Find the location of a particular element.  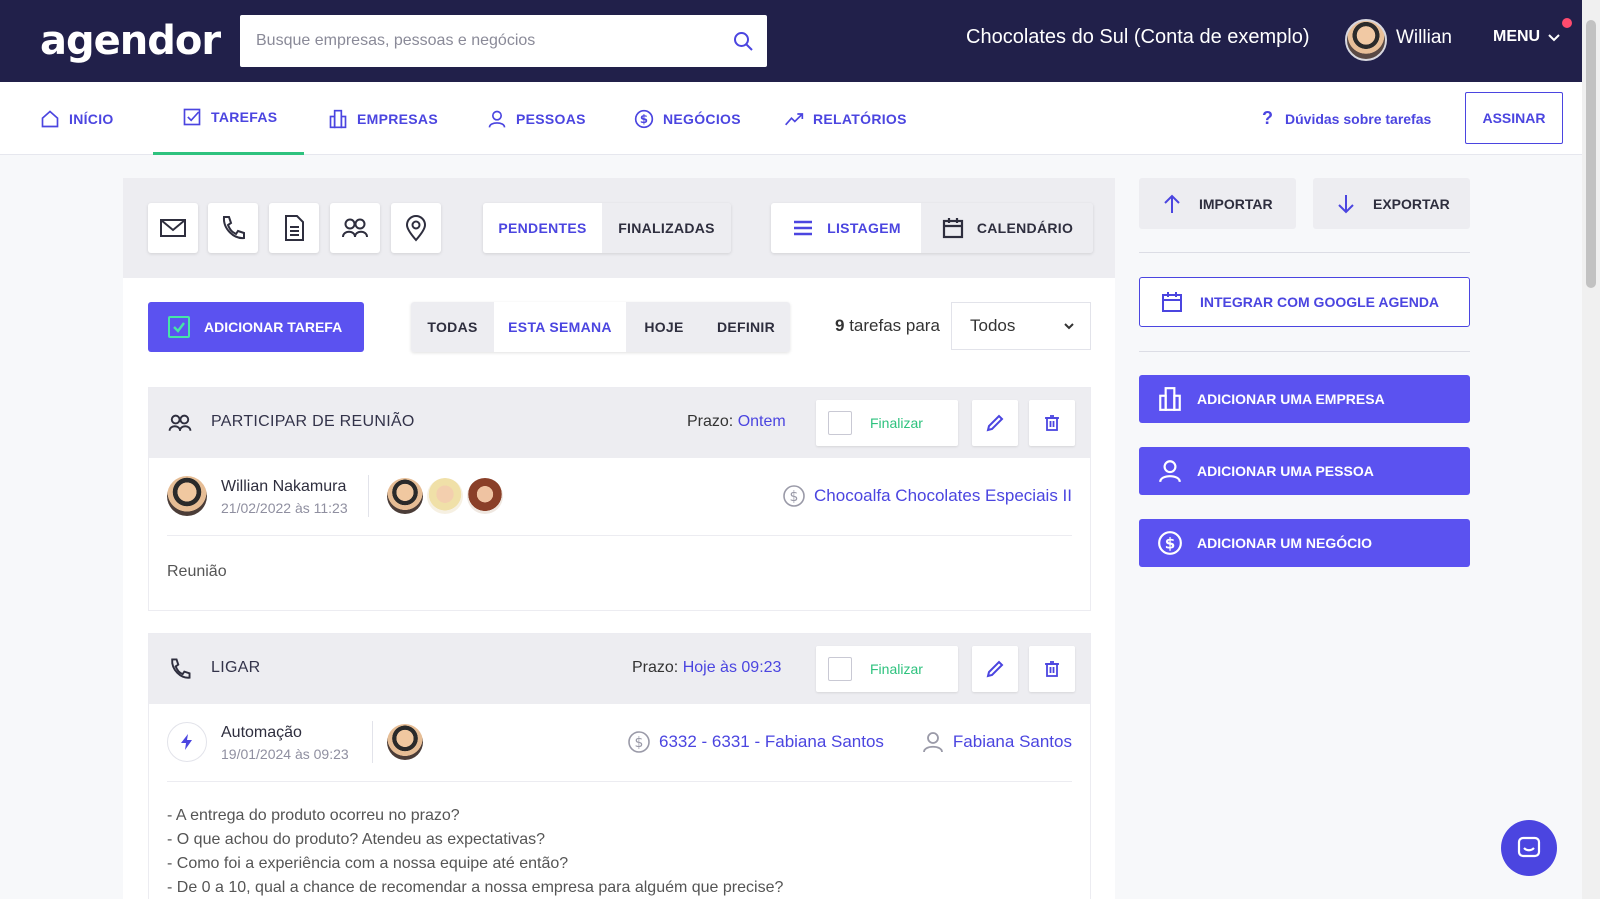

search-input is located at coordinates (485, 41).